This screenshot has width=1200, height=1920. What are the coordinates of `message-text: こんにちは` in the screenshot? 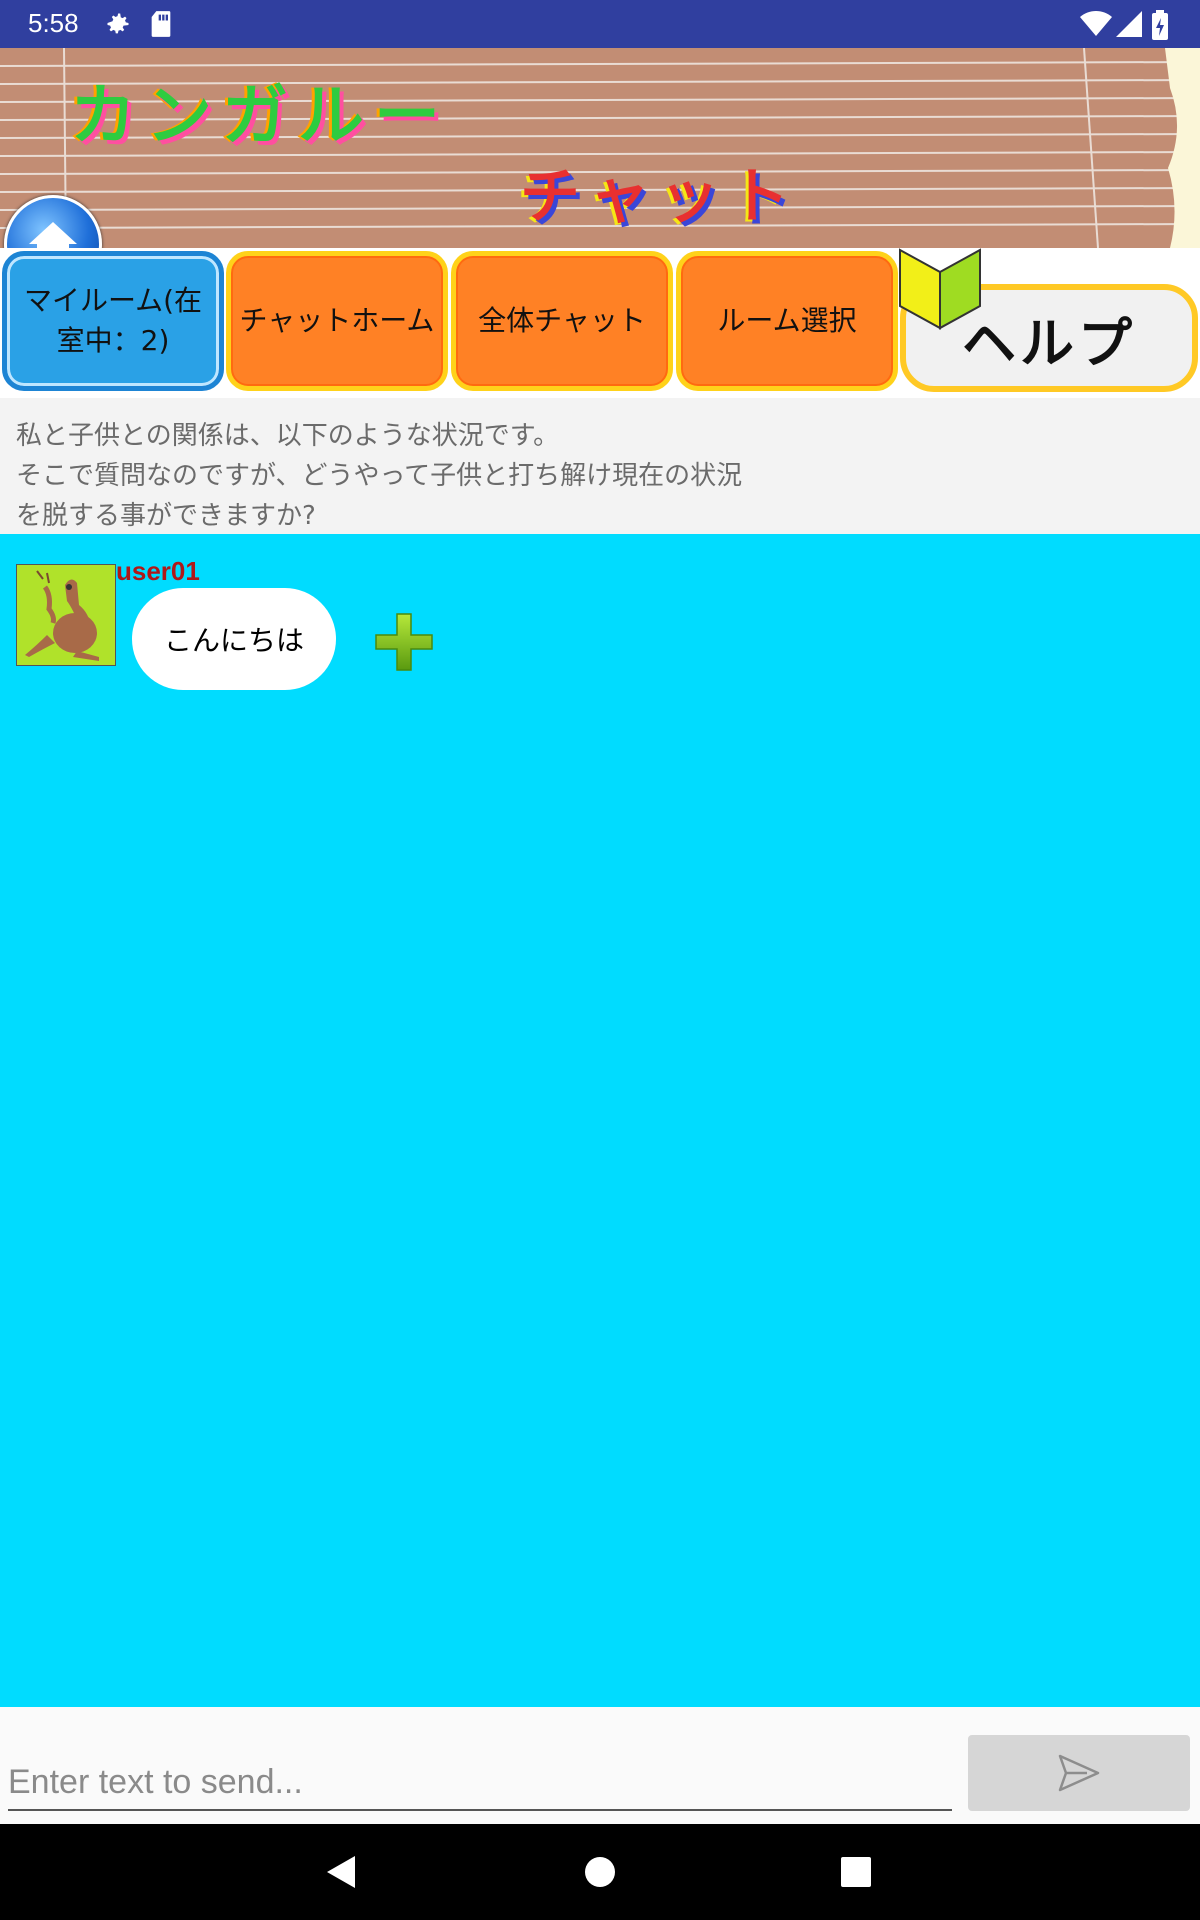 It's located at (233, 640).